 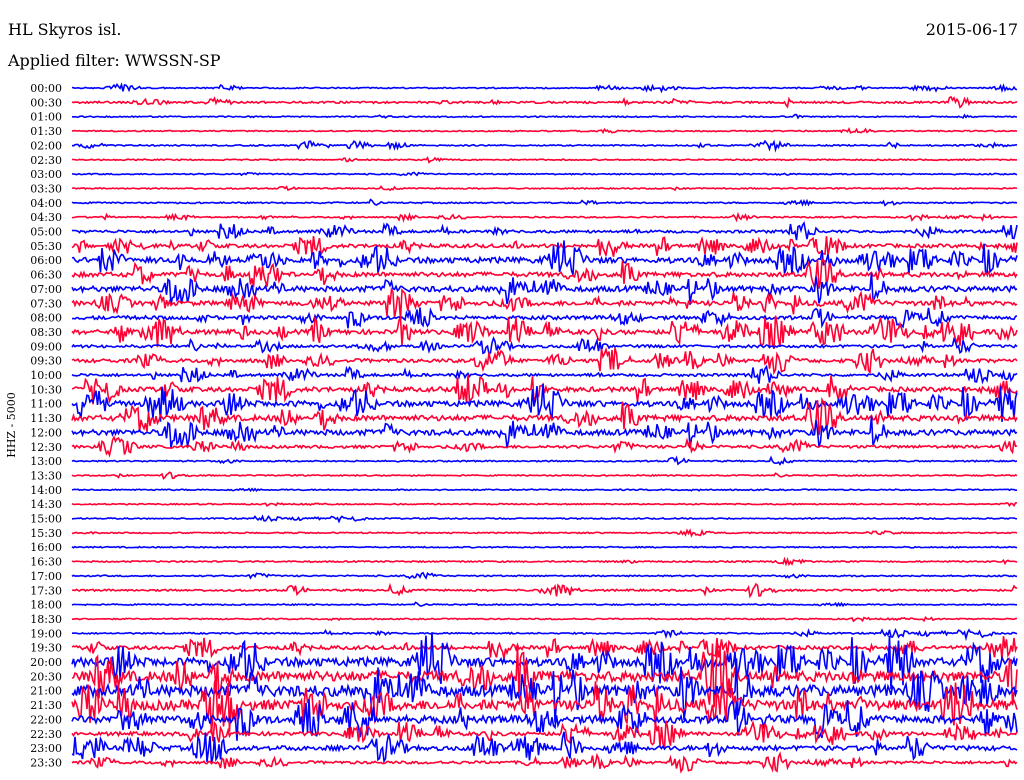 What do you see at coordinates (46, 303) in the screenshot?
I see `time-tick-label: 07:30` at bounding box center [46, 303].